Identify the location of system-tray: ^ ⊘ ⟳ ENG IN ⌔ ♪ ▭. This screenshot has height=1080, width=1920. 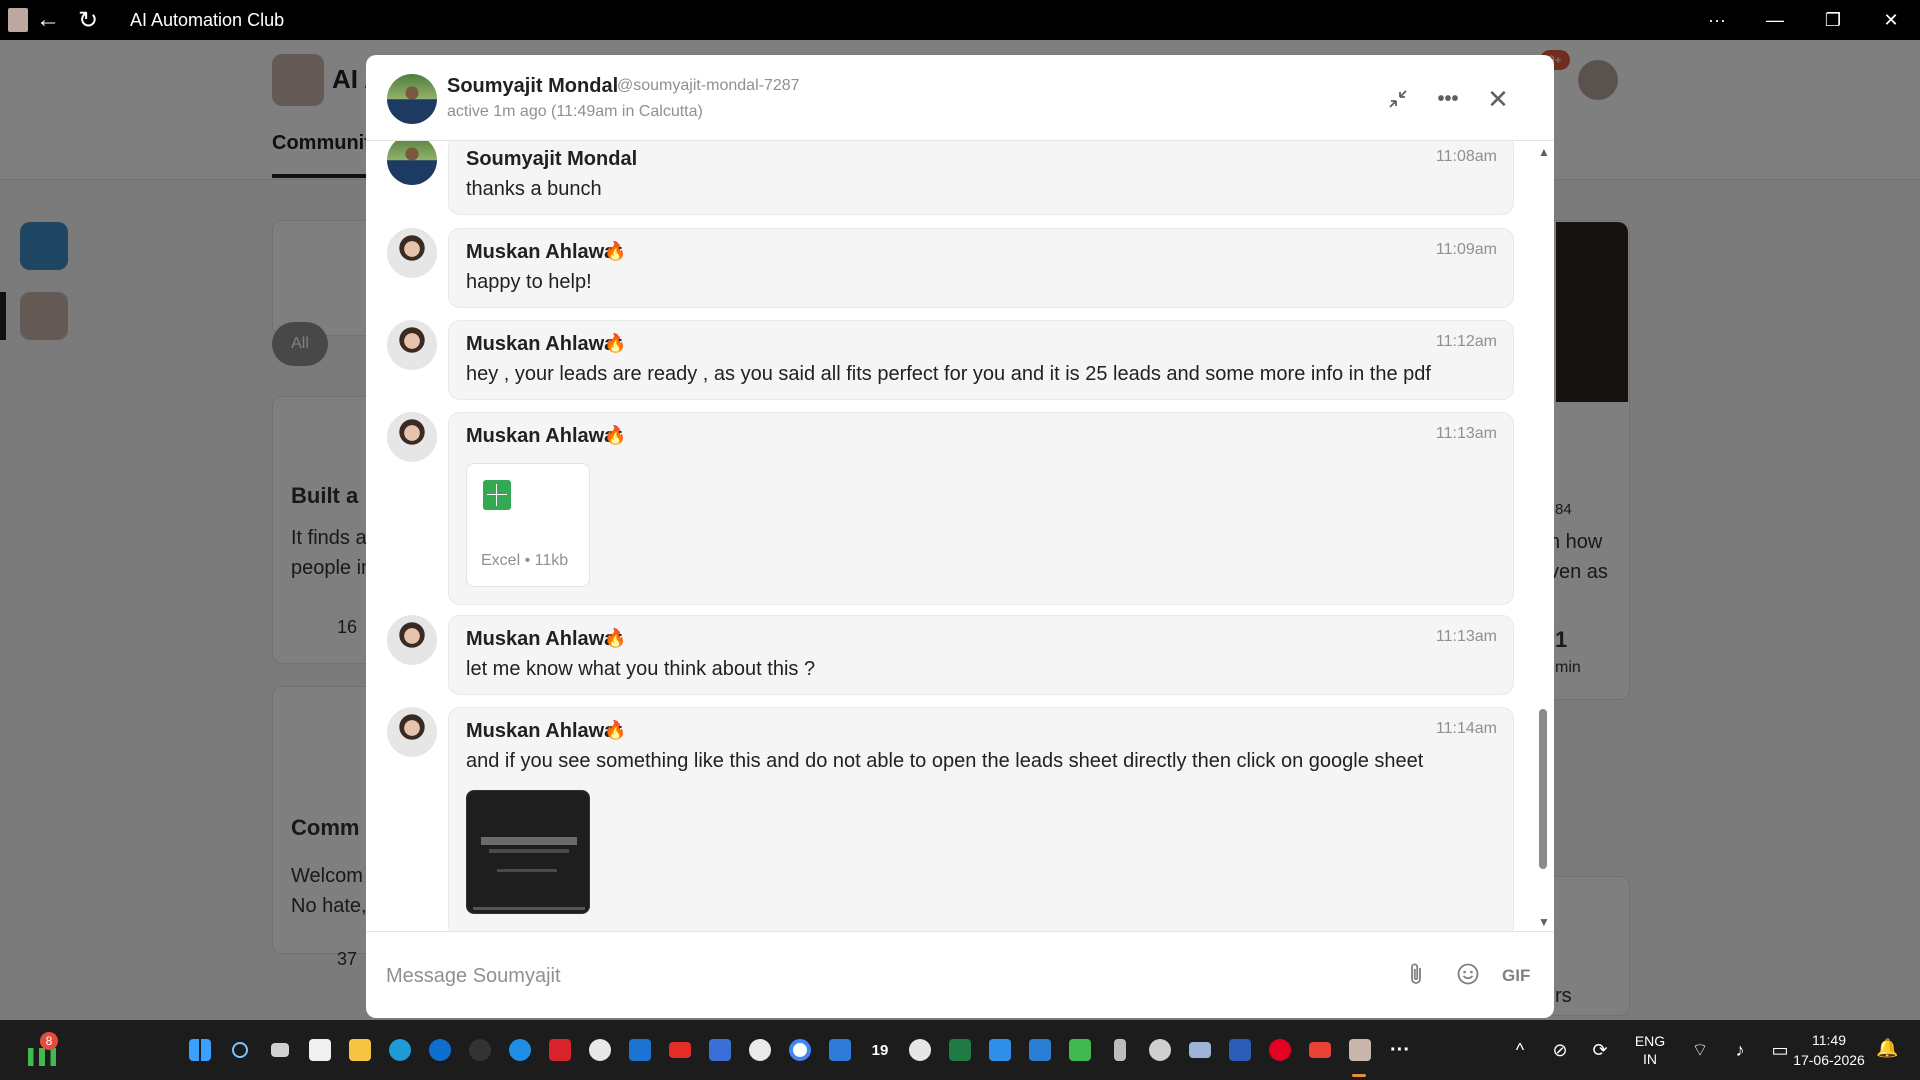
(1650, 1050).